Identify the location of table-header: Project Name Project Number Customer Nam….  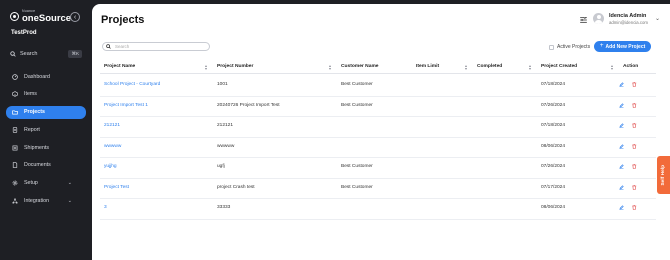
(378, 68).